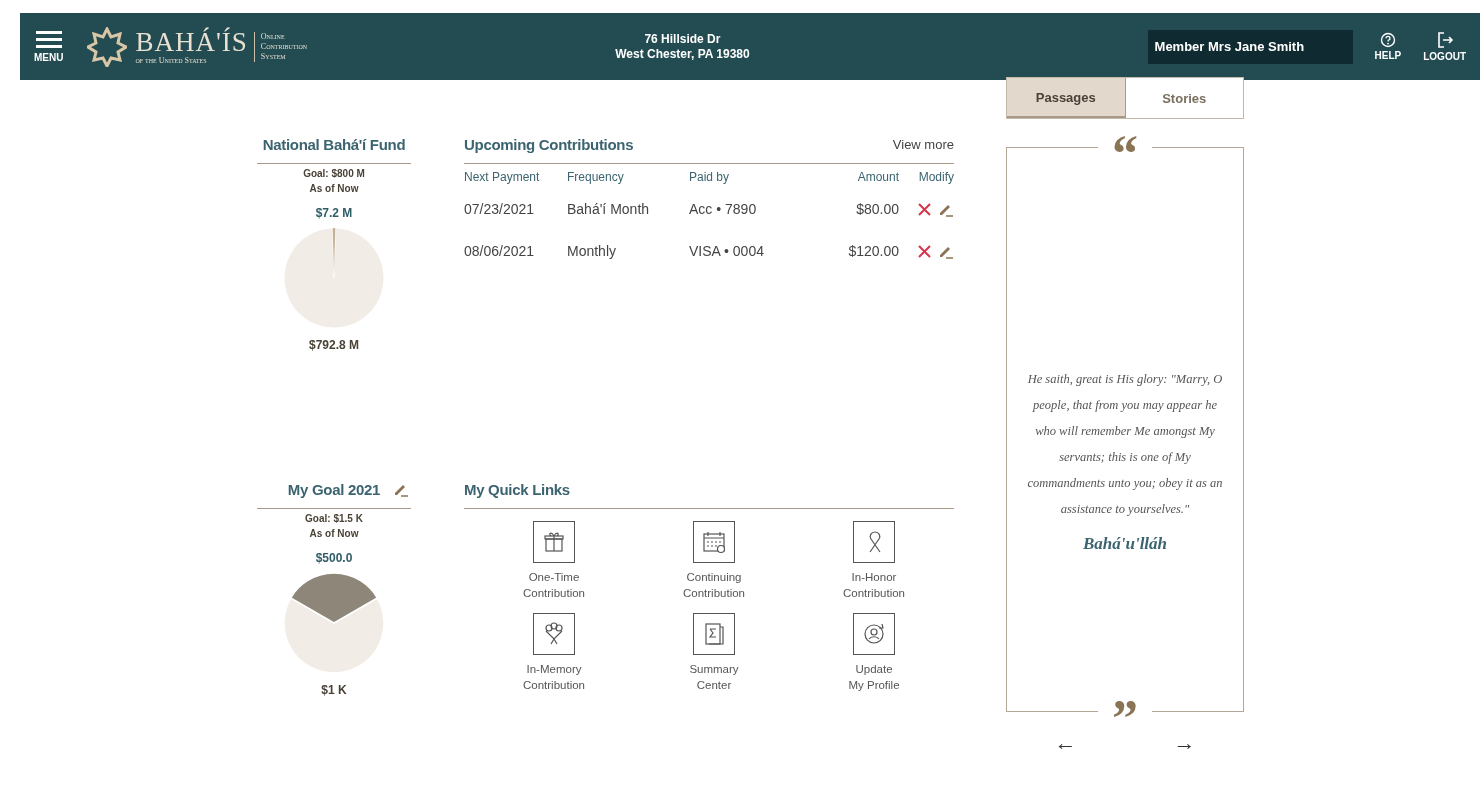 The width and height of the screenshot is (1480, 788). I want to click on table-cell-text: $80.00, so click(877, 209).